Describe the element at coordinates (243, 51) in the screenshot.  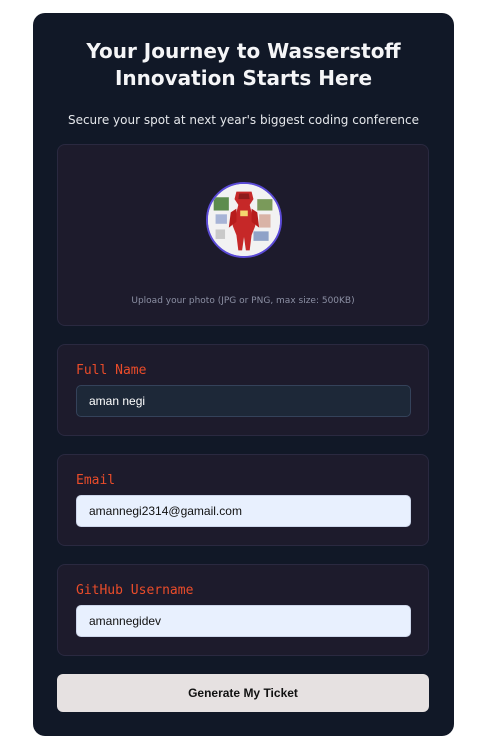
I see `title-line-1: Your Journey to Wasserstoff` at that location.